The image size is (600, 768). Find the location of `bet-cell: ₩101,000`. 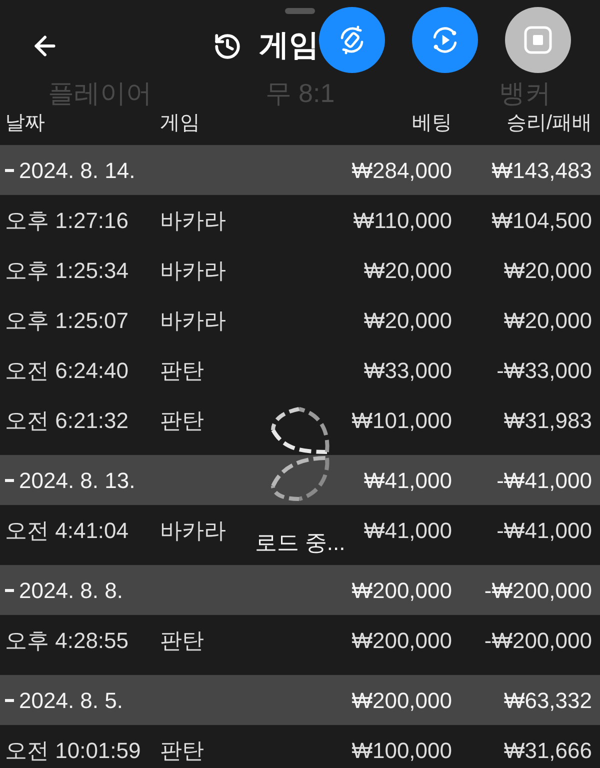

bet-cell: ₩101,000 is located at coordinates (402, 420).